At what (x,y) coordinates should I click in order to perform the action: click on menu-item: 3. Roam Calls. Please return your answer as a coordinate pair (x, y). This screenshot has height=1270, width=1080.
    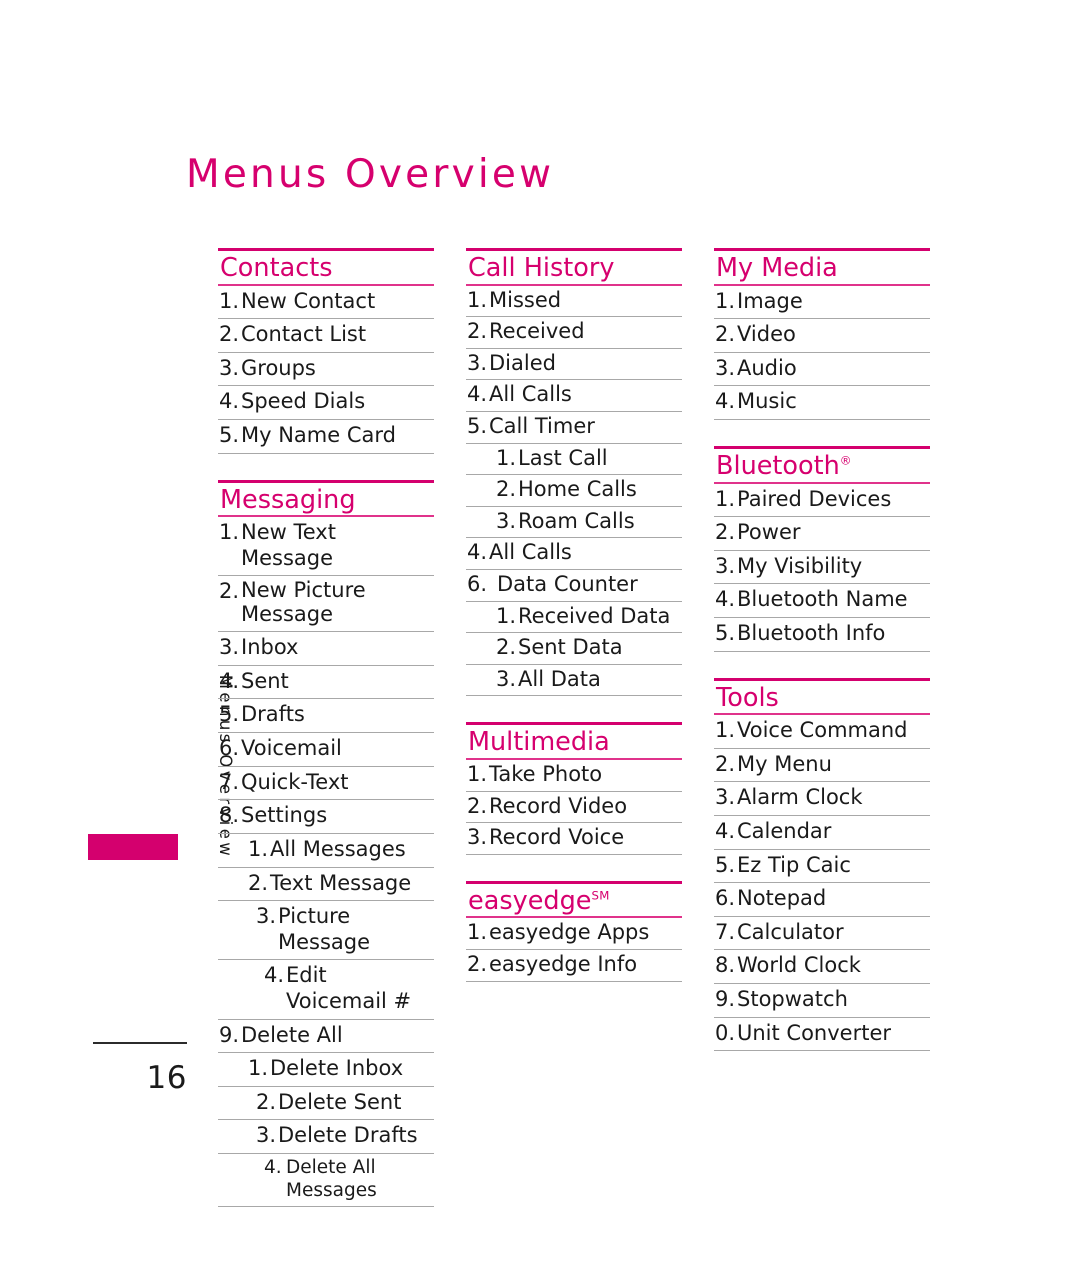
    Looking at the image, I should click on (574, 523).